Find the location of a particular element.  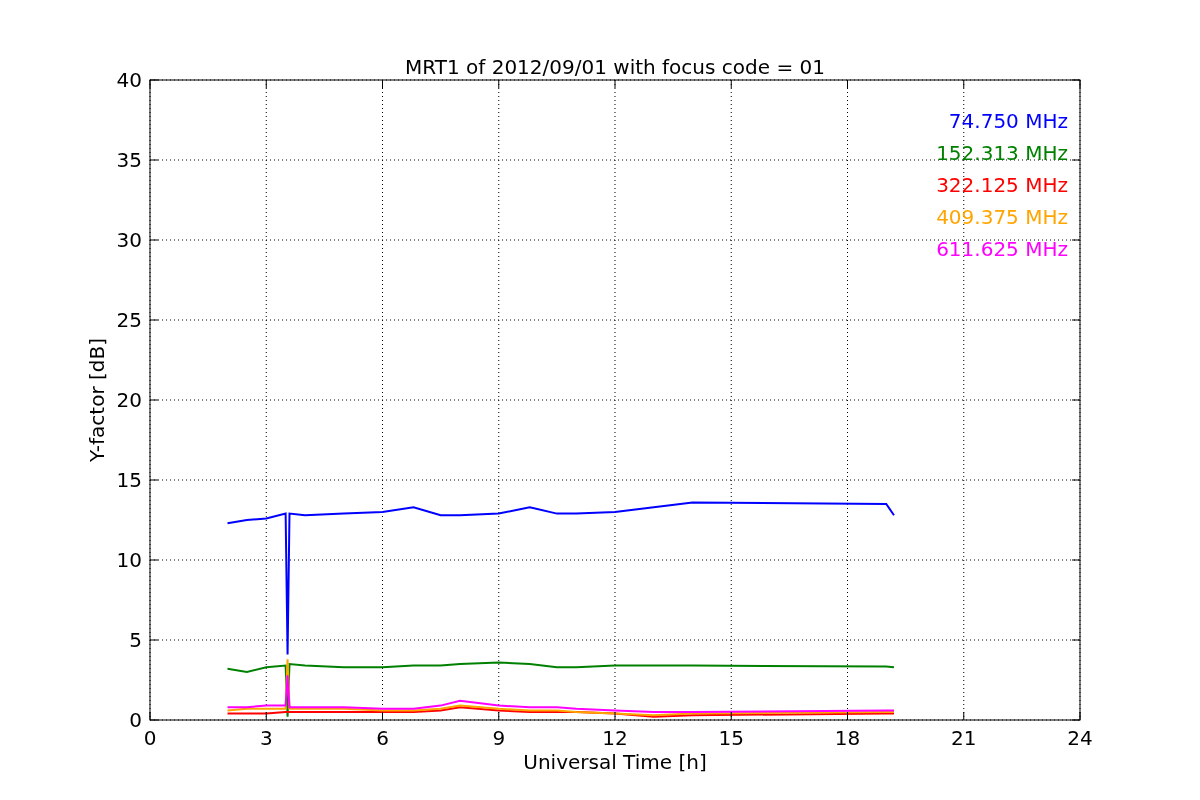

tick-label: 3 is located at coordinates (266, 738).